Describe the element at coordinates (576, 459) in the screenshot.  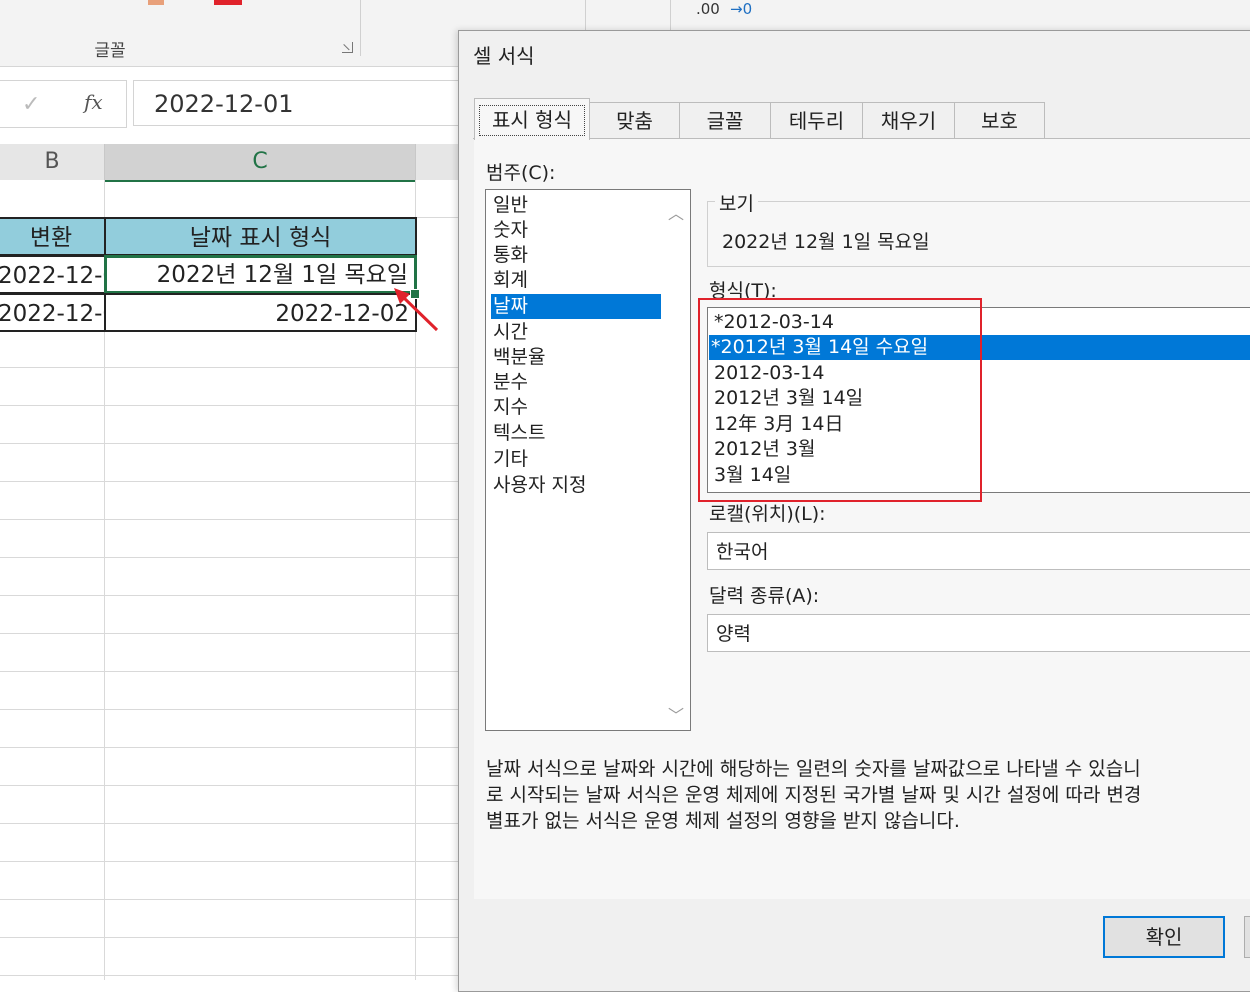
I see `list-item: 기타` at that location.